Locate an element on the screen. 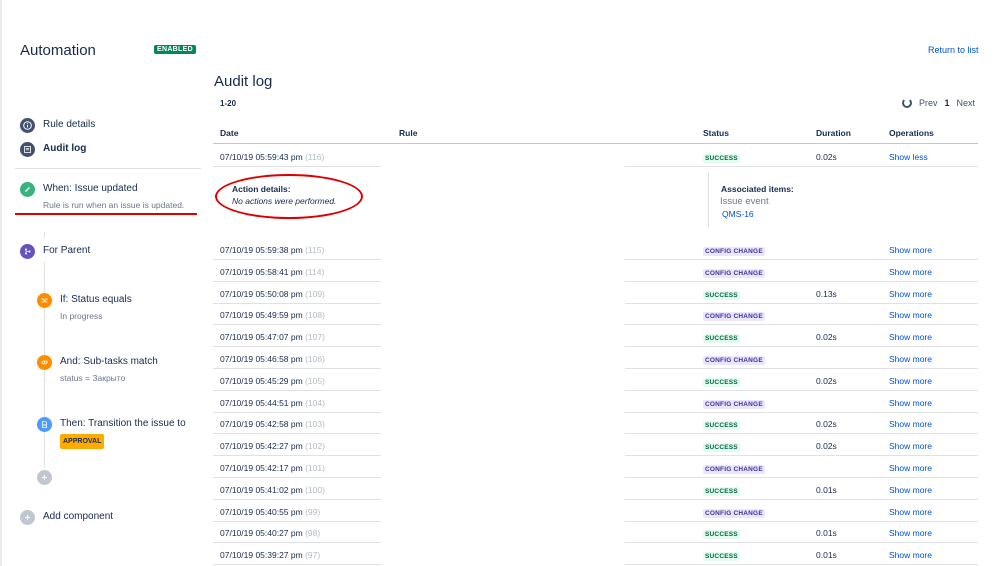  row-date: 07/10/19 05:42:27 pm (102) is located at coordinates (272, 446).